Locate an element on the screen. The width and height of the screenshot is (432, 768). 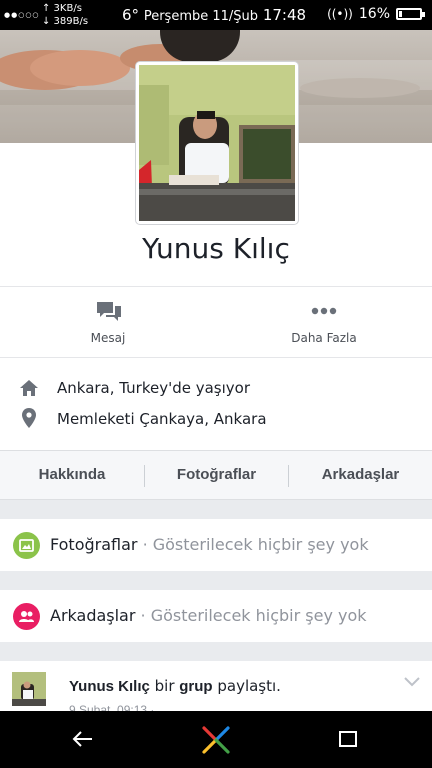
post-headline: Yunus Kılıç bir grup paylaştı. is located at coordinates (175, 686).